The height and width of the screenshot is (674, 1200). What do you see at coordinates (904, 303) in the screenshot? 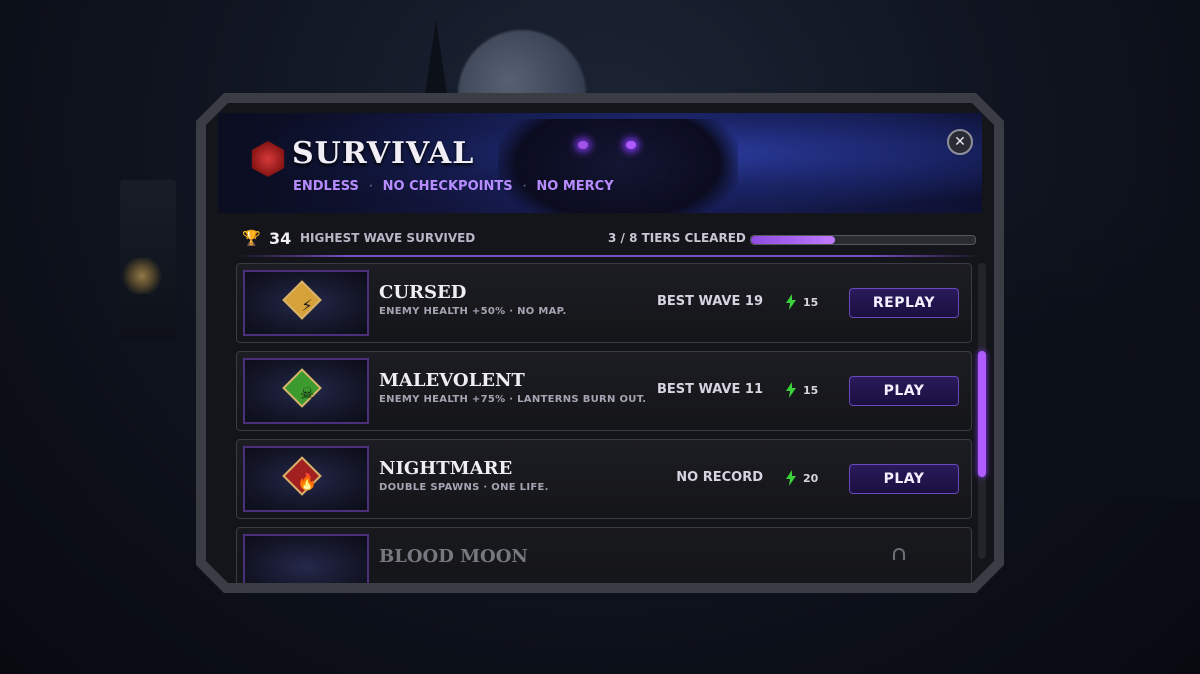
I see `replay-button: REPLAY` at bounding box center [904, 303].